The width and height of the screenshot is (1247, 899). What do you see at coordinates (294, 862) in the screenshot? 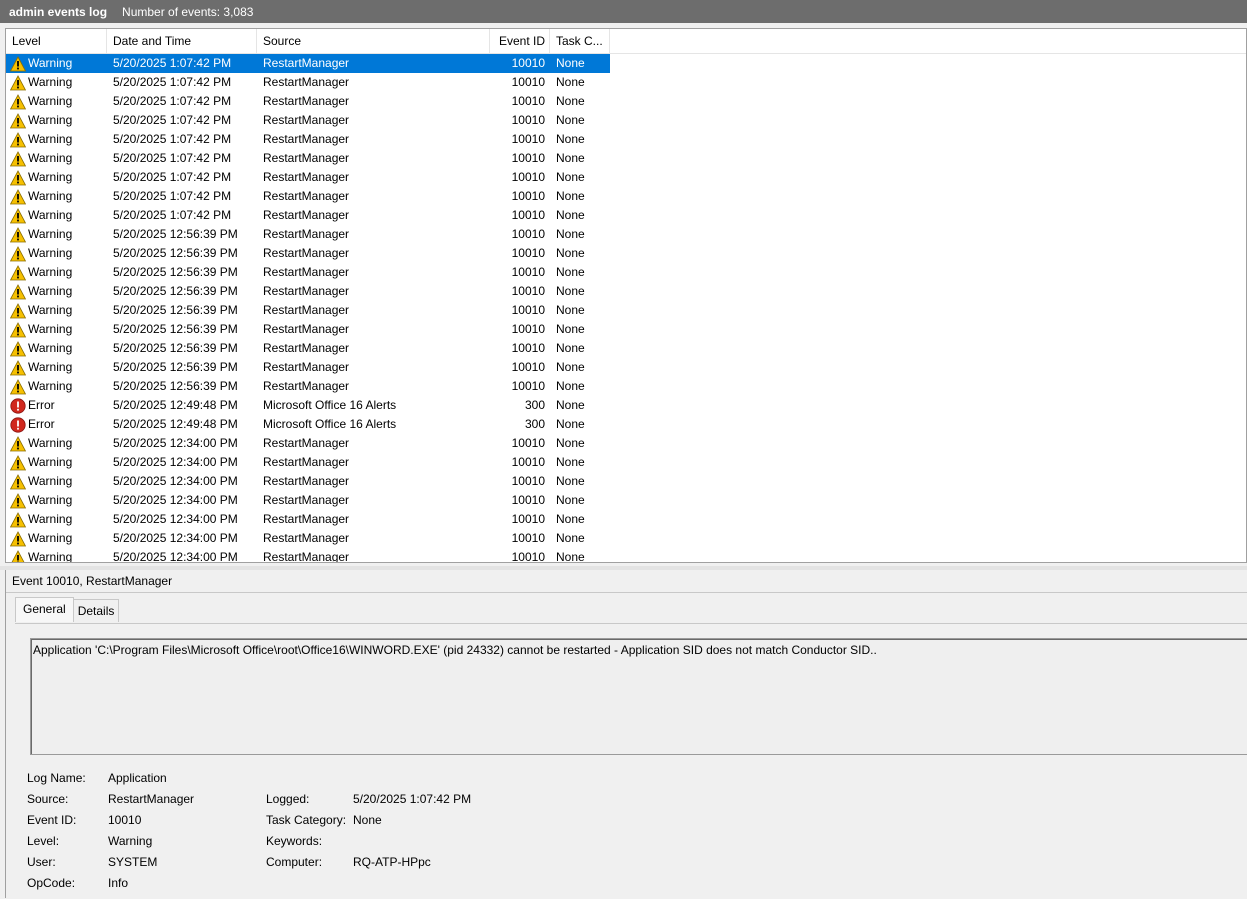
I see `label-computer: Computer:` at bounding box center [294, 862].